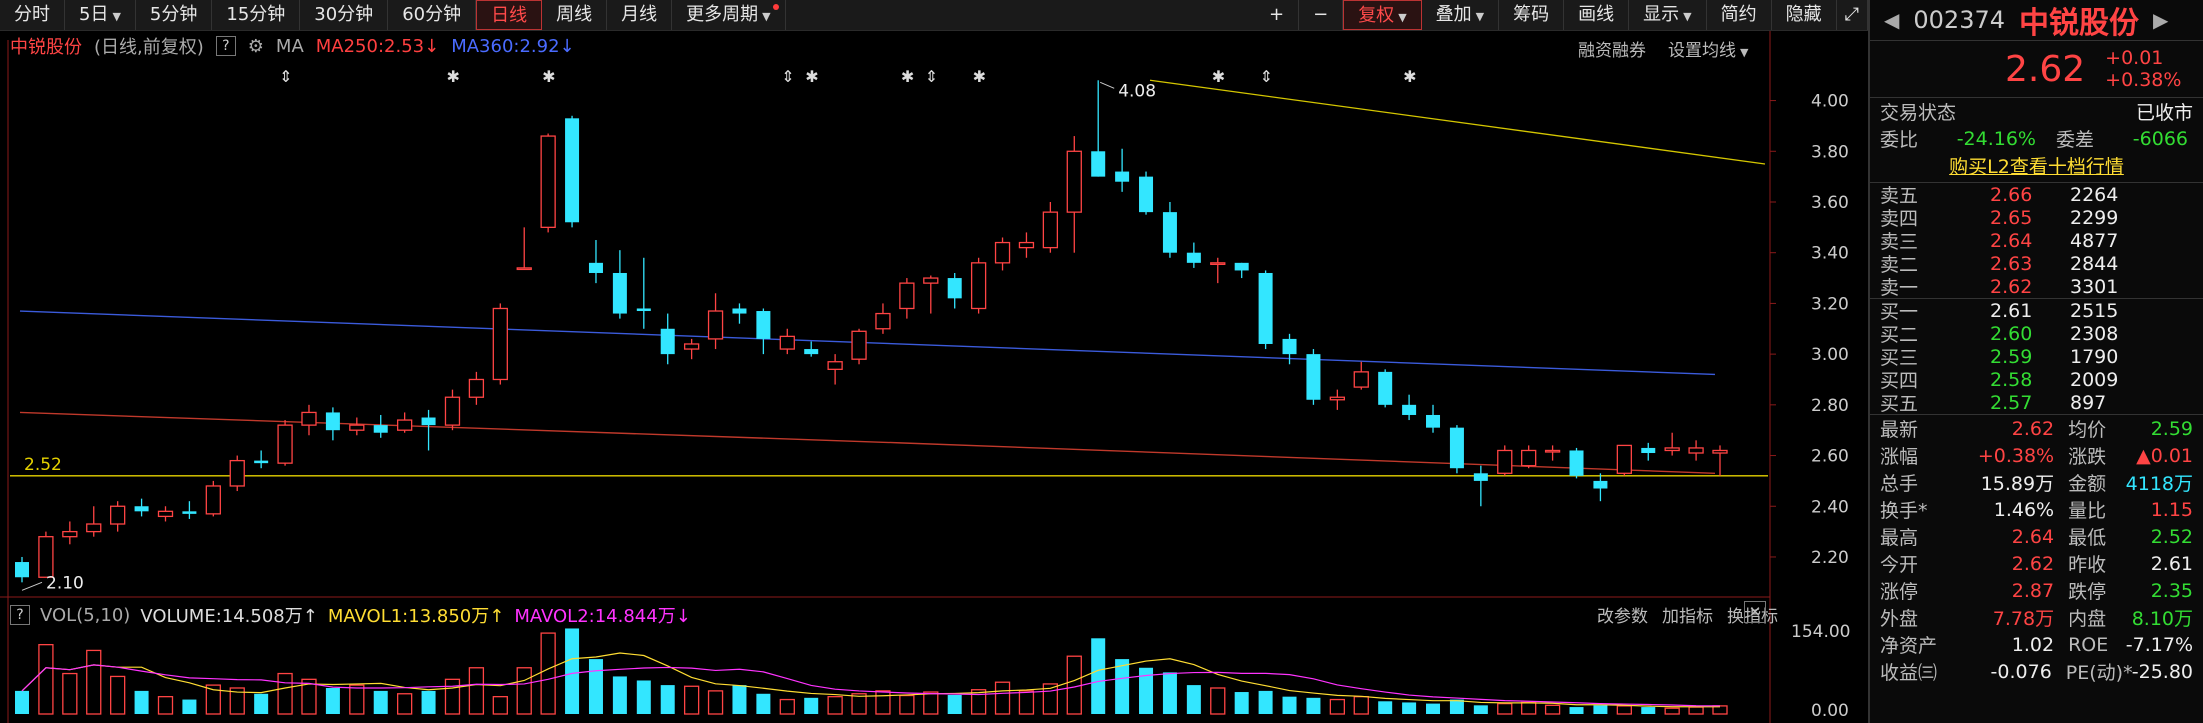 The image size is (2203, 723). What do you see at coordinates (2088, 402) in the screenshot?
I see `bid-volume: 897` at bounding box center [2088, 402].